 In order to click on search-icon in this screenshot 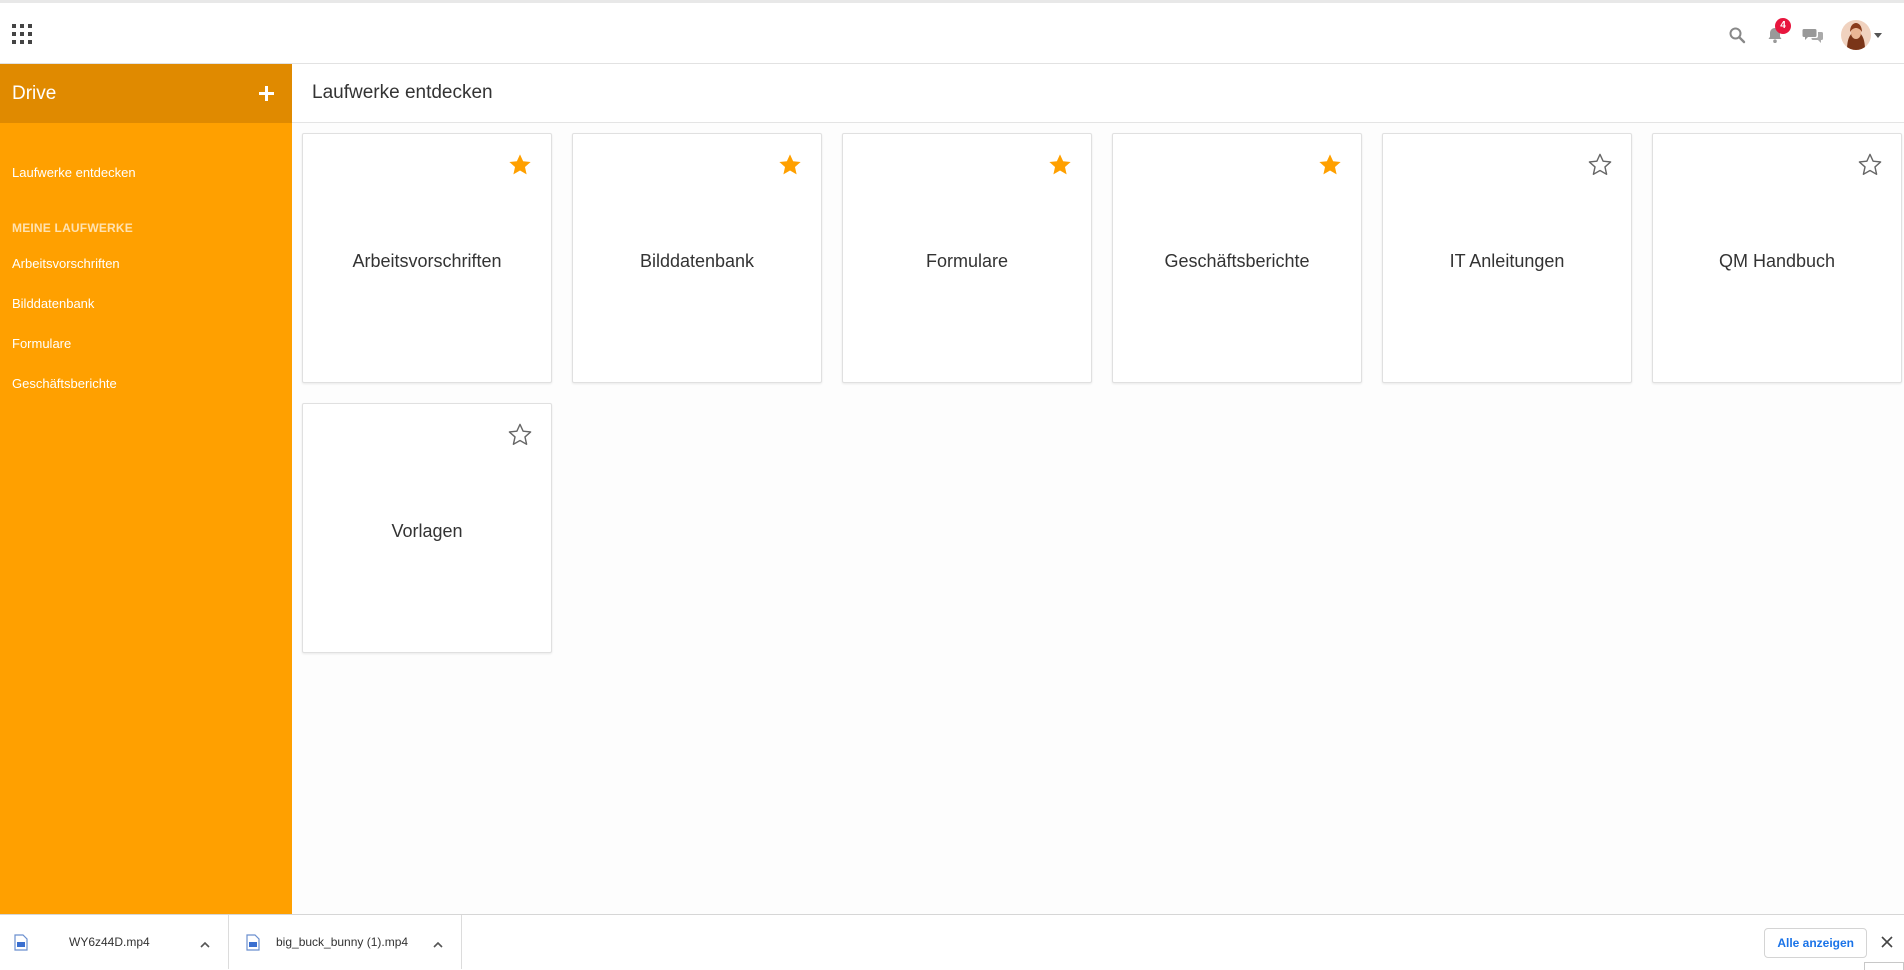, I will do `click(1737, 35)`.